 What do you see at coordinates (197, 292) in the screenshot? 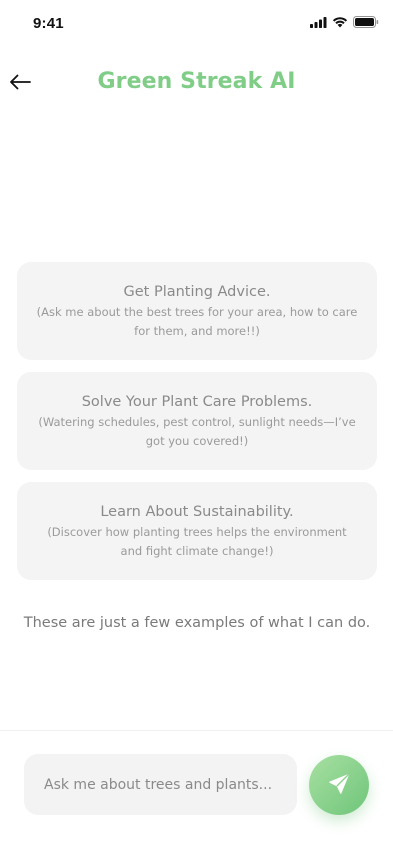
I see `suggestion-title: Get Planting Advice.` at bounding box center [197, 292].